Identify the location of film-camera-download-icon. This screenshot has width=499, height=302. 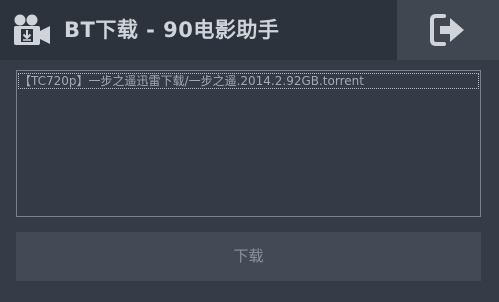
(32, 30).